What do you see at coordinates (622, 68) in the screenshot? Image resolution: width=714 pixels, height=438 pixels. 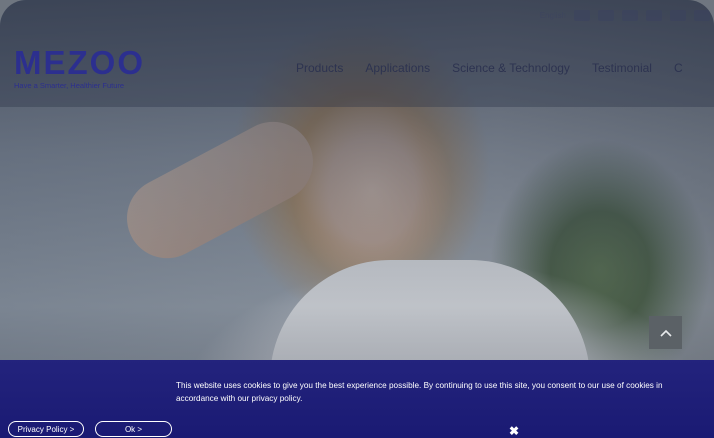 I see `nav-item-testimonial: Testimonial` at bounding box center [622, 68].